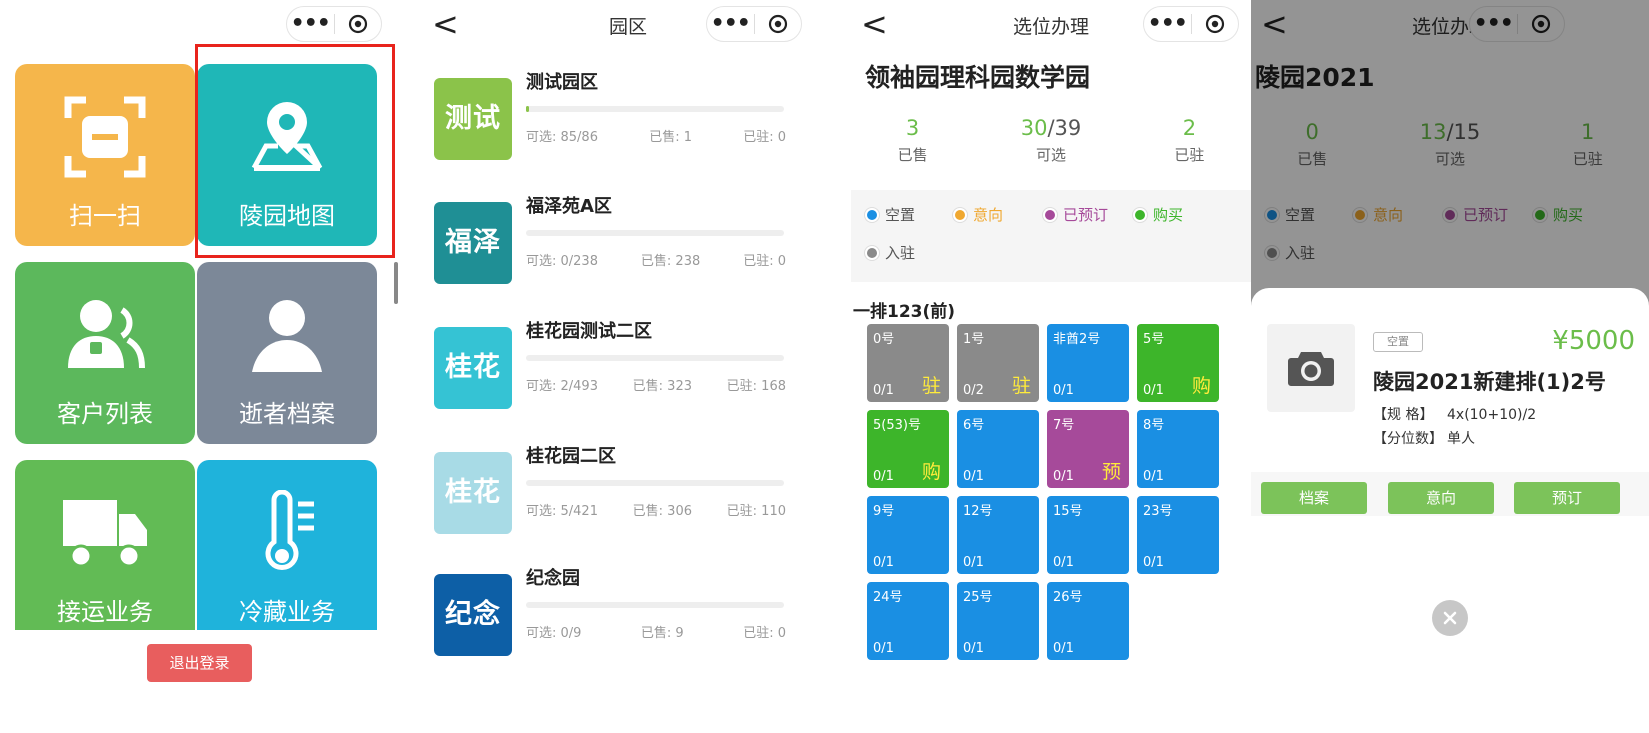  I want to click on park-name: 纪念园, so click(553, 578).